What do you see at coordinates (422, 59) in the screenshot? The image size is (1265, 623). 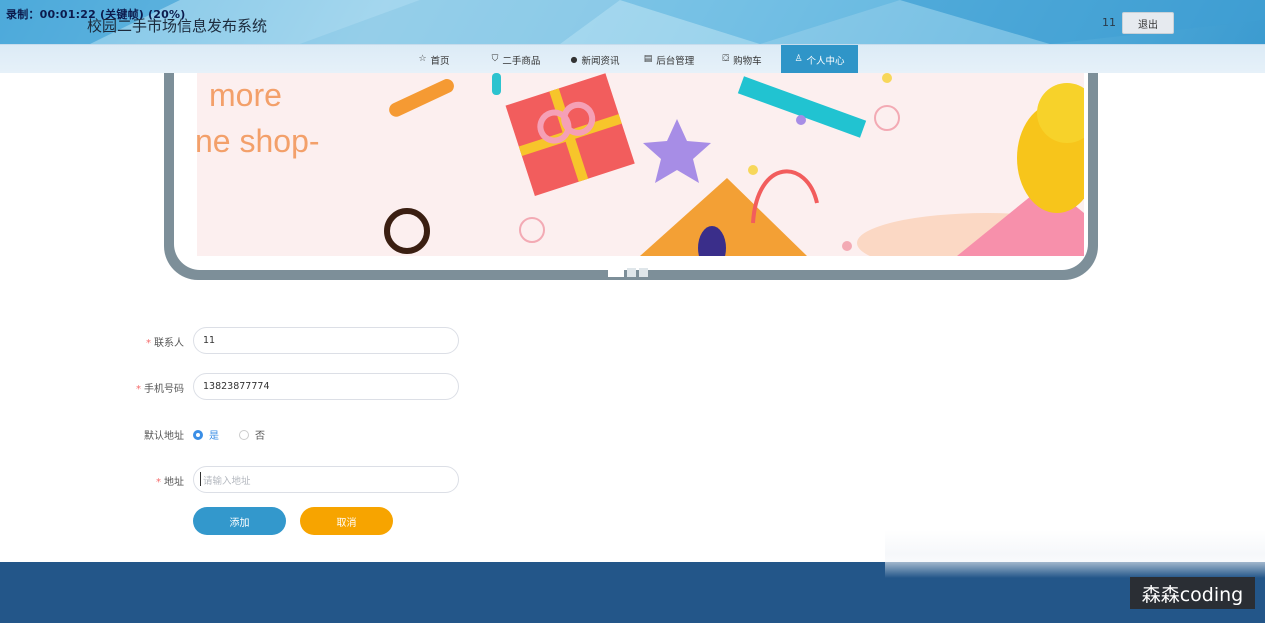 I see `star-icon: ☆` at bounding box center [422, 59].